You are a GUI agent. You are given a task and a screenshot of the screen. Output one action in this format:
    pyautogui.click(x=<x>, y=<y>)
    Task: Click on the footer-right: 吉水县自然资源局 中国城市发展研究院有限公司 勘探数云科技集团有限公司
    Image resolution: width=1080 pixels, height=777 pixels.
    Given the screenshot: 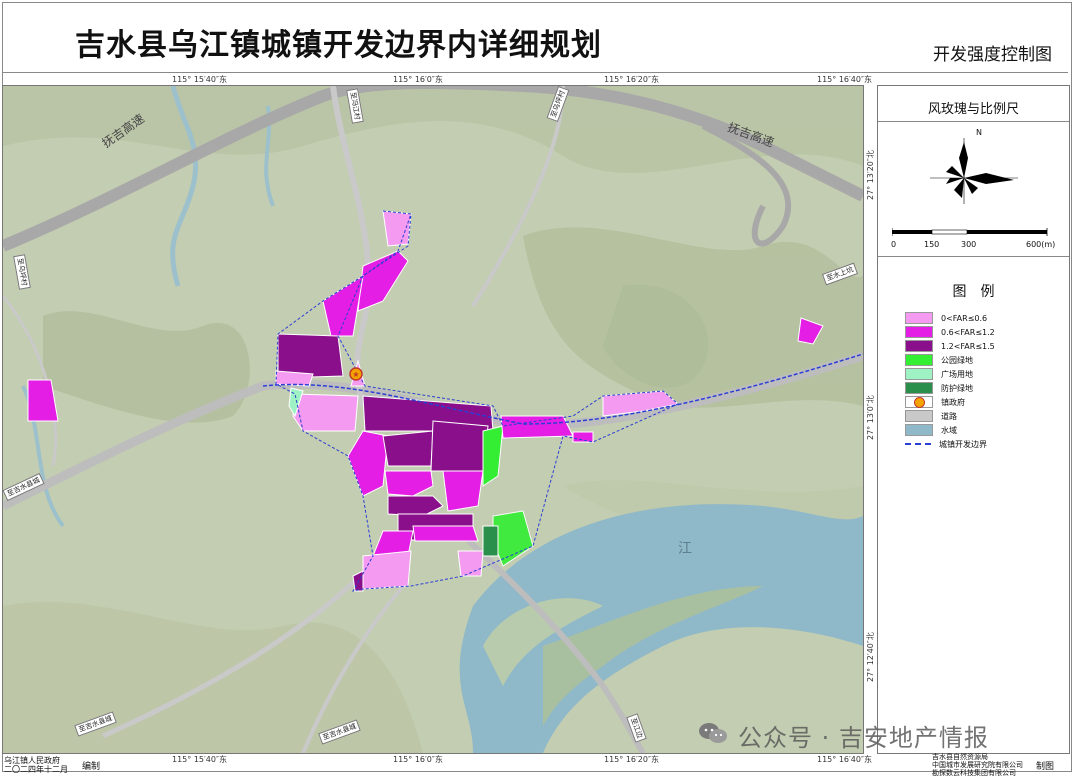 What is the action you would take?
    pyautogui.click(x=977, y=765)
    